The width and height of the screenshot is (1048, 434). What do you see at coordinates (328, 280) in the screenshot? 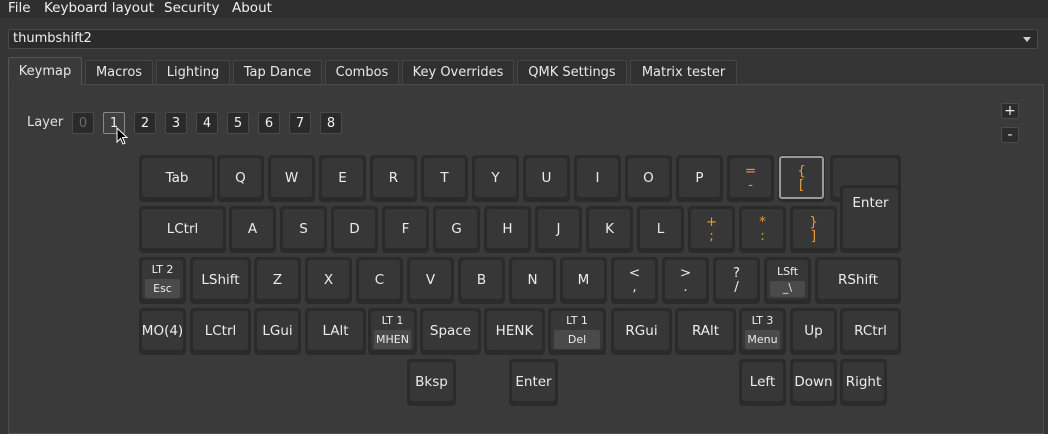
I see `key-x: X` at bounding box center [328, 280].